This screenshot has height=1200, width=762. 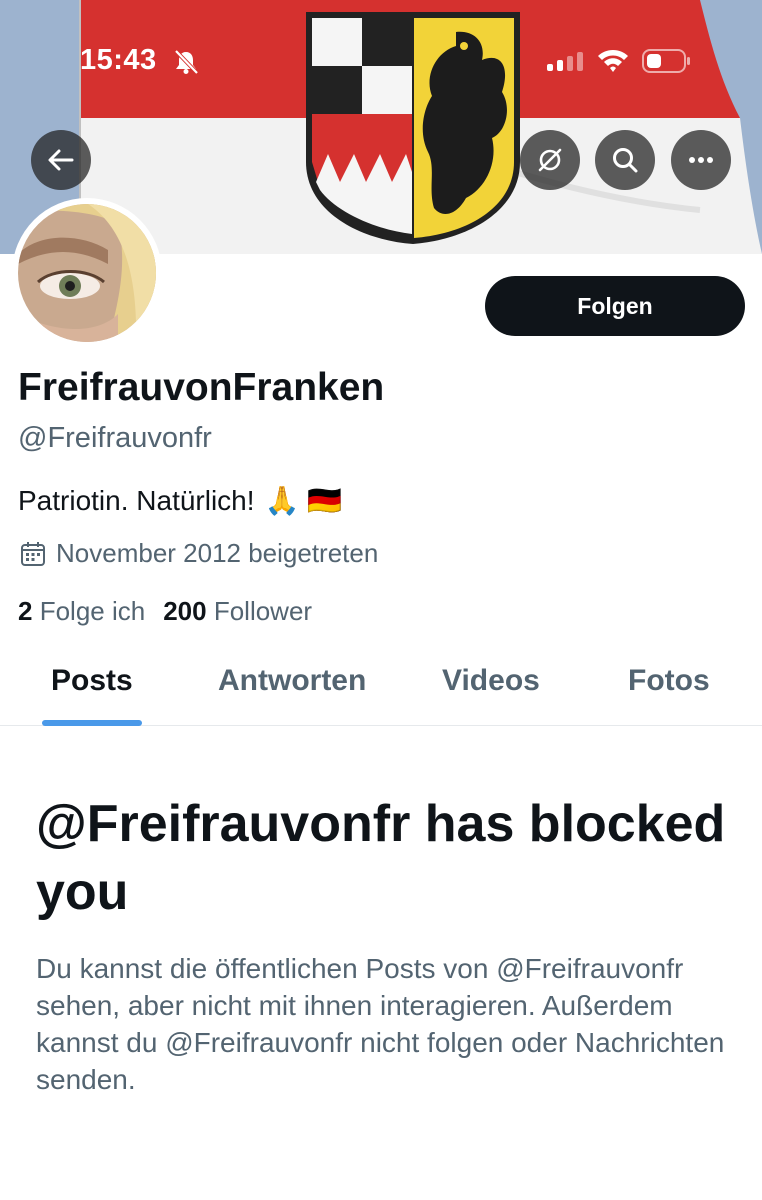 I want to click on following-count: 2, so click(x=25, y=611).